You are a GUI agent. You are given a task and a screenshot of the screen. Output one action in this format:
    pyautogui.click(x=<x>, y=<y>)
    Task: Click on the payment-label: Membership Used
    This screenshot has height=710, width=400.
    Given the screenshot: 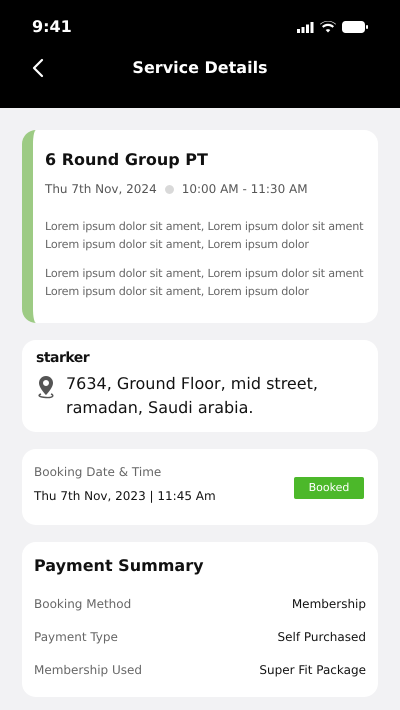 What is the action you would take?
    pyautogui.click(x=88, y=670)
    